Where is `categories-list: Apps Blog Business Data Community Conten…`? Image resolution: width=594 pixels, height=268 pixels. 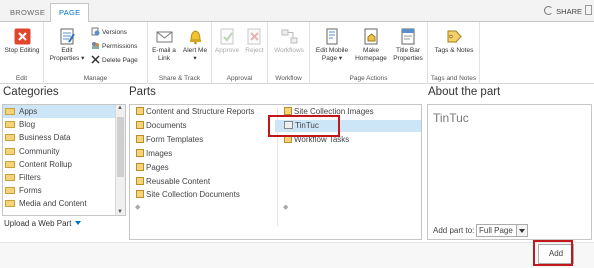 categories-list: Apps Blog Business Data Community Conten… is located at coordinates (64, 160).